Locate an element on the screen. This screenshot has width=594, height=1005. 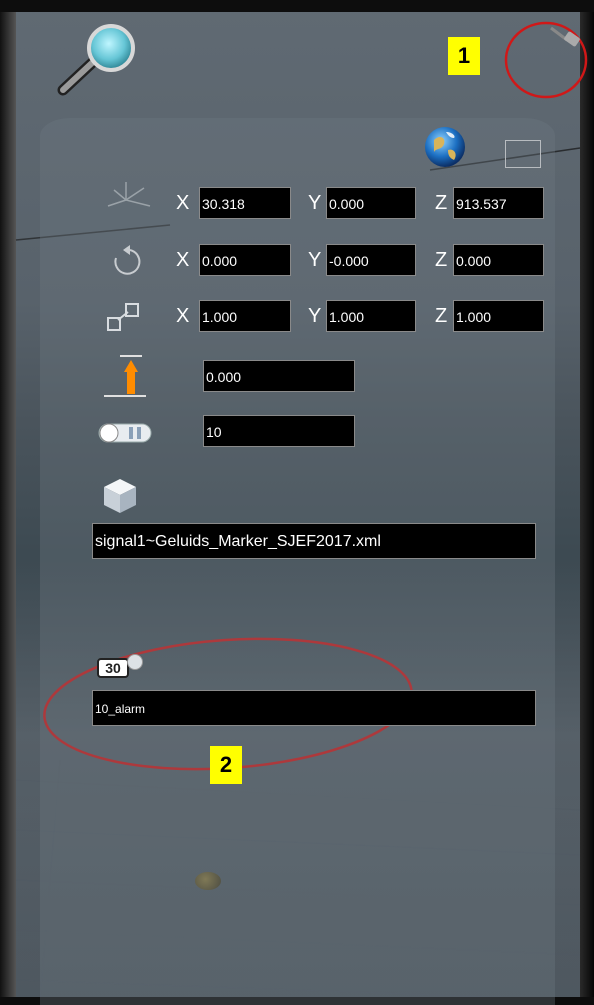
rotate-icon is located at coordinates (127, 262).